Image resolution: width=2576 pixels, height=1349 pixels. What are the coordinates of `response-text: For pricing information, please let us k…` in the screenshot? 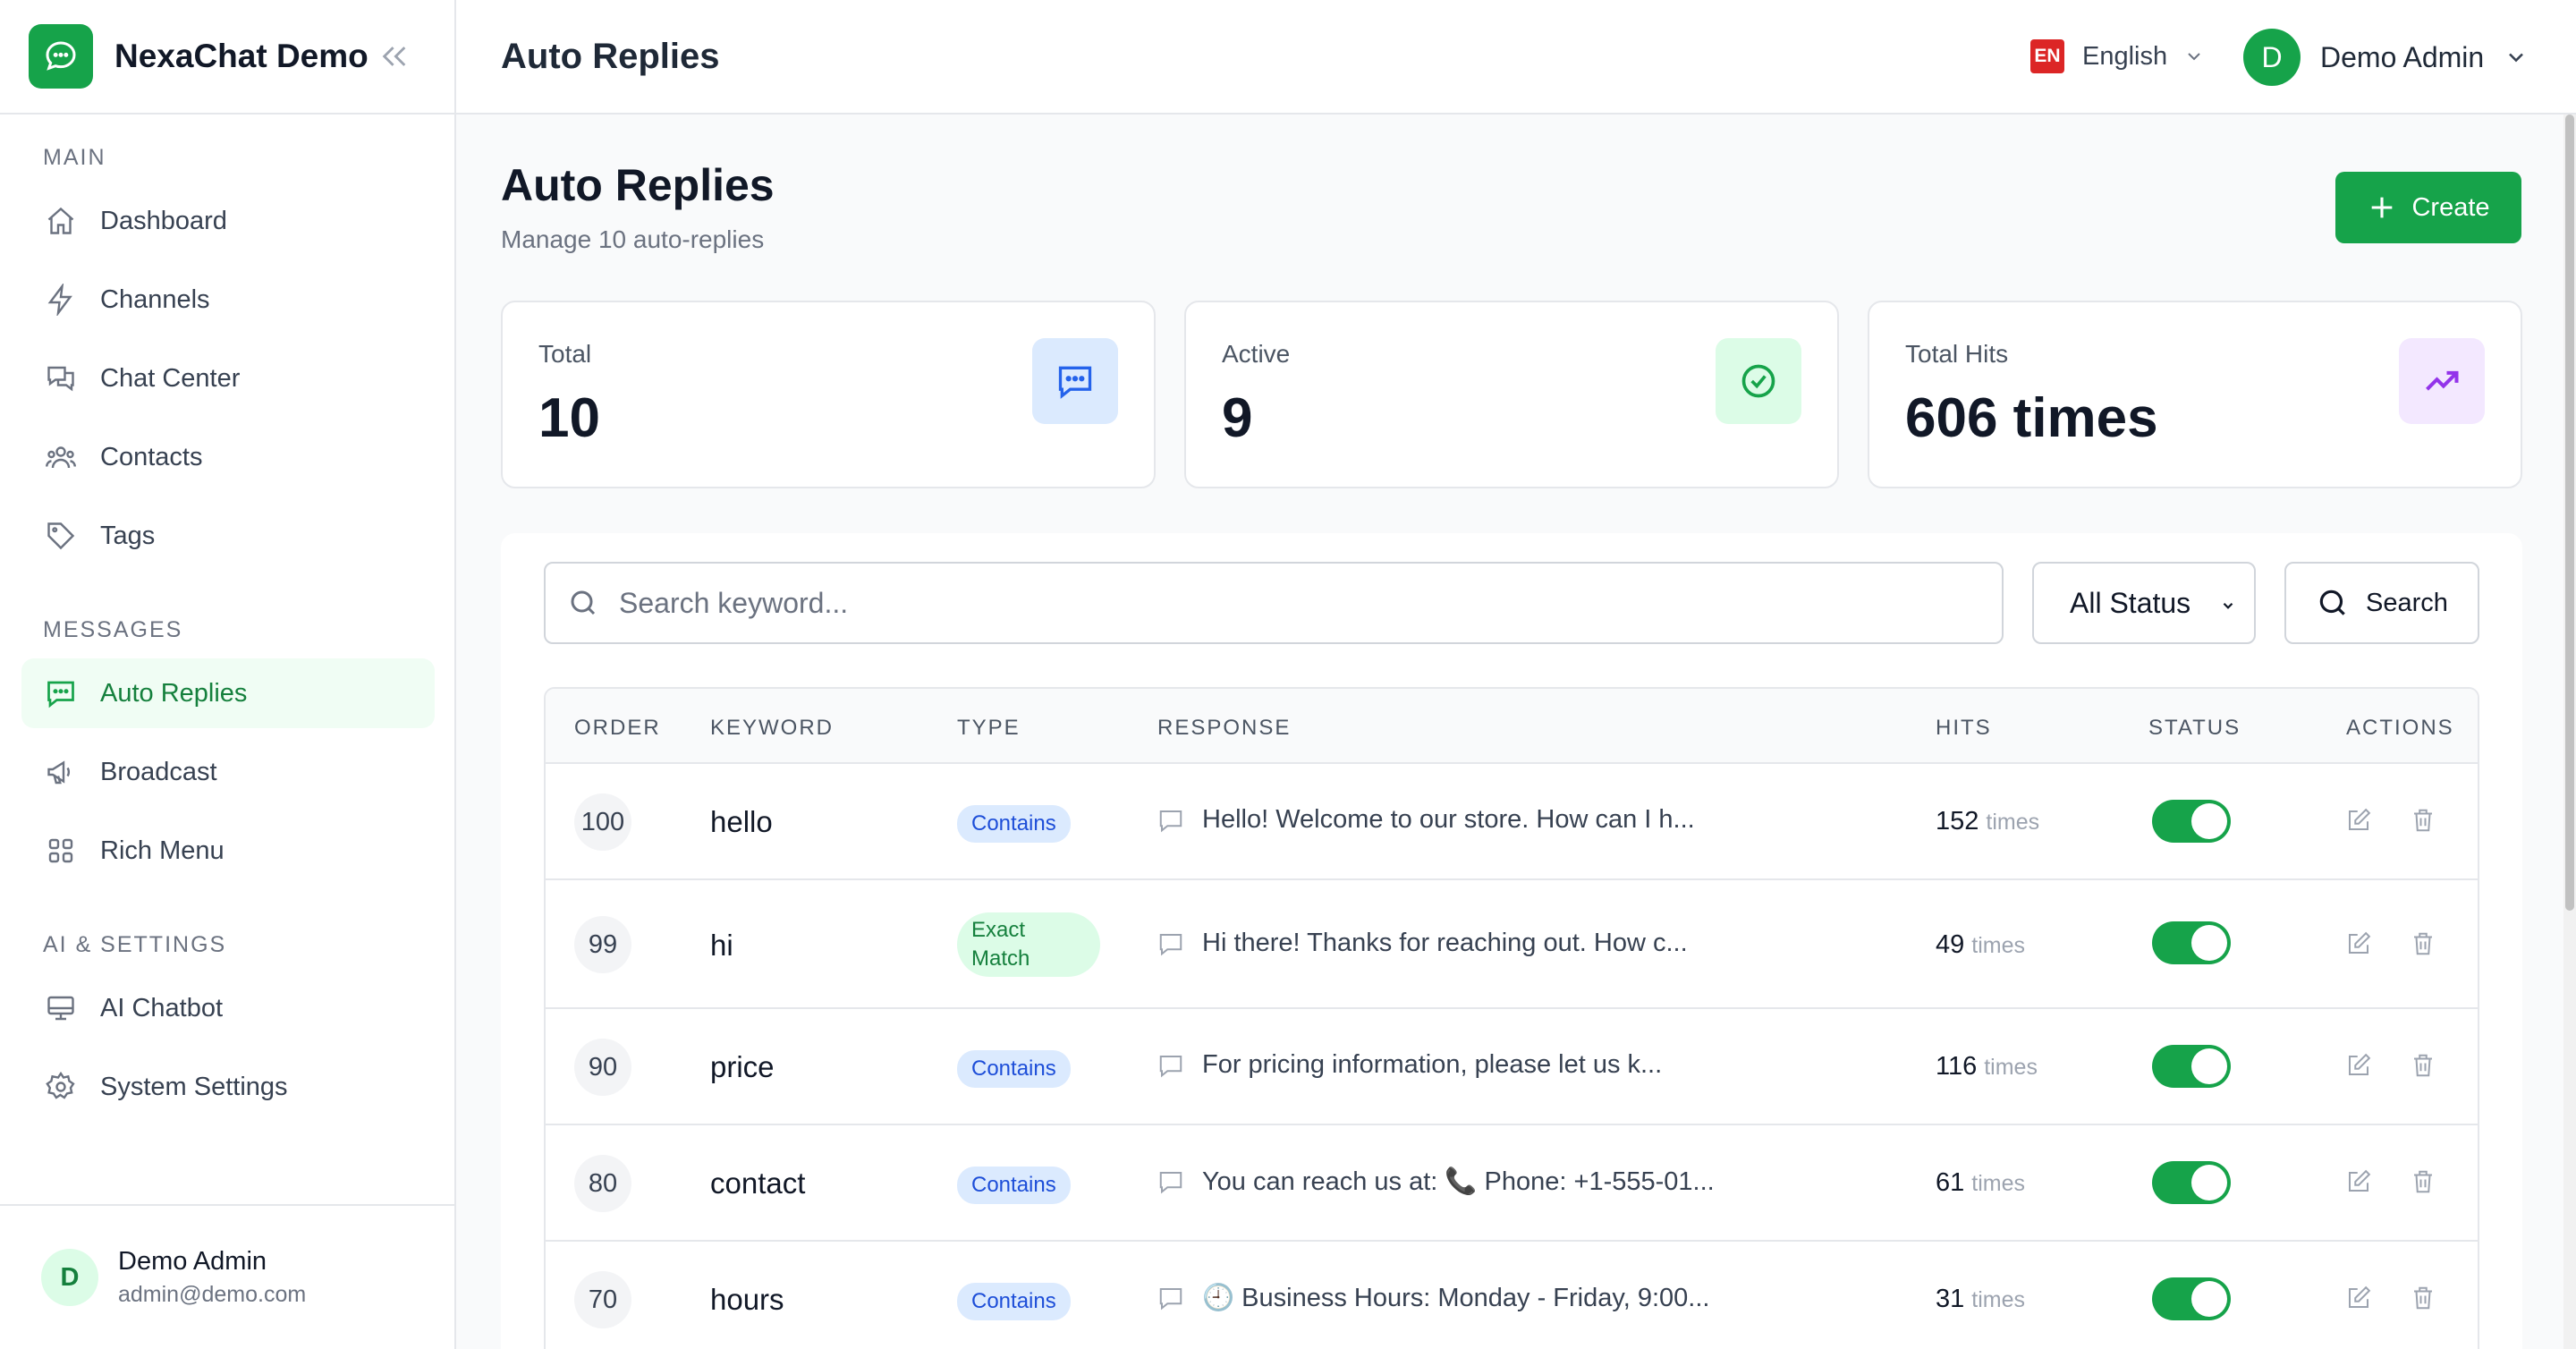 It's located at (1432, 1064).